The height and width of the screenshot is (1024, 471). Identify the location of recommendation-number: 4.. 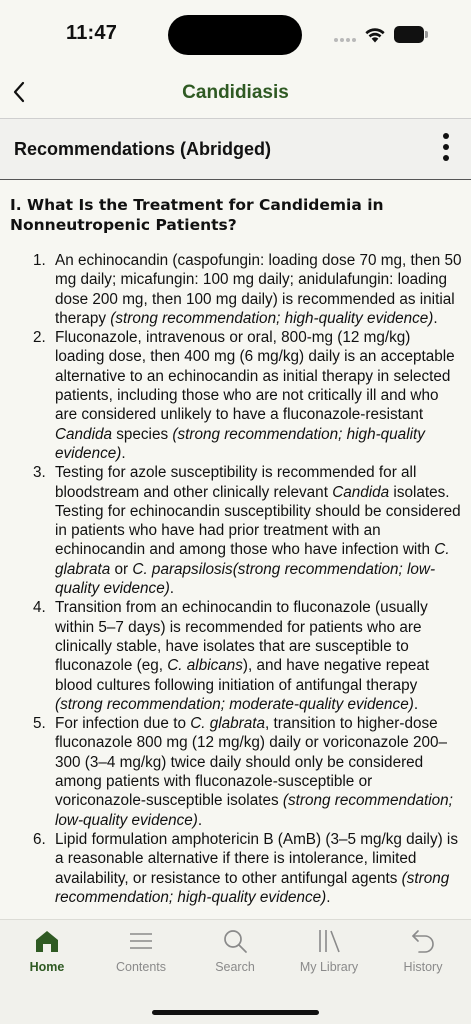
(39, 608).